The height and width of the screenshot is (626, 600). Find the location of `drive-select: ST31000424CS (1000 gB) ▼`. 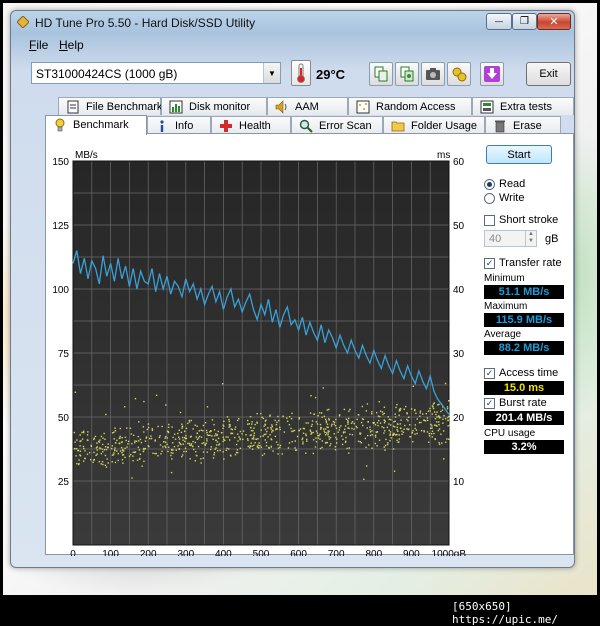

drive-select: ST31000424CS (1000 gB) ▼ is located at coordinates (156, 73).